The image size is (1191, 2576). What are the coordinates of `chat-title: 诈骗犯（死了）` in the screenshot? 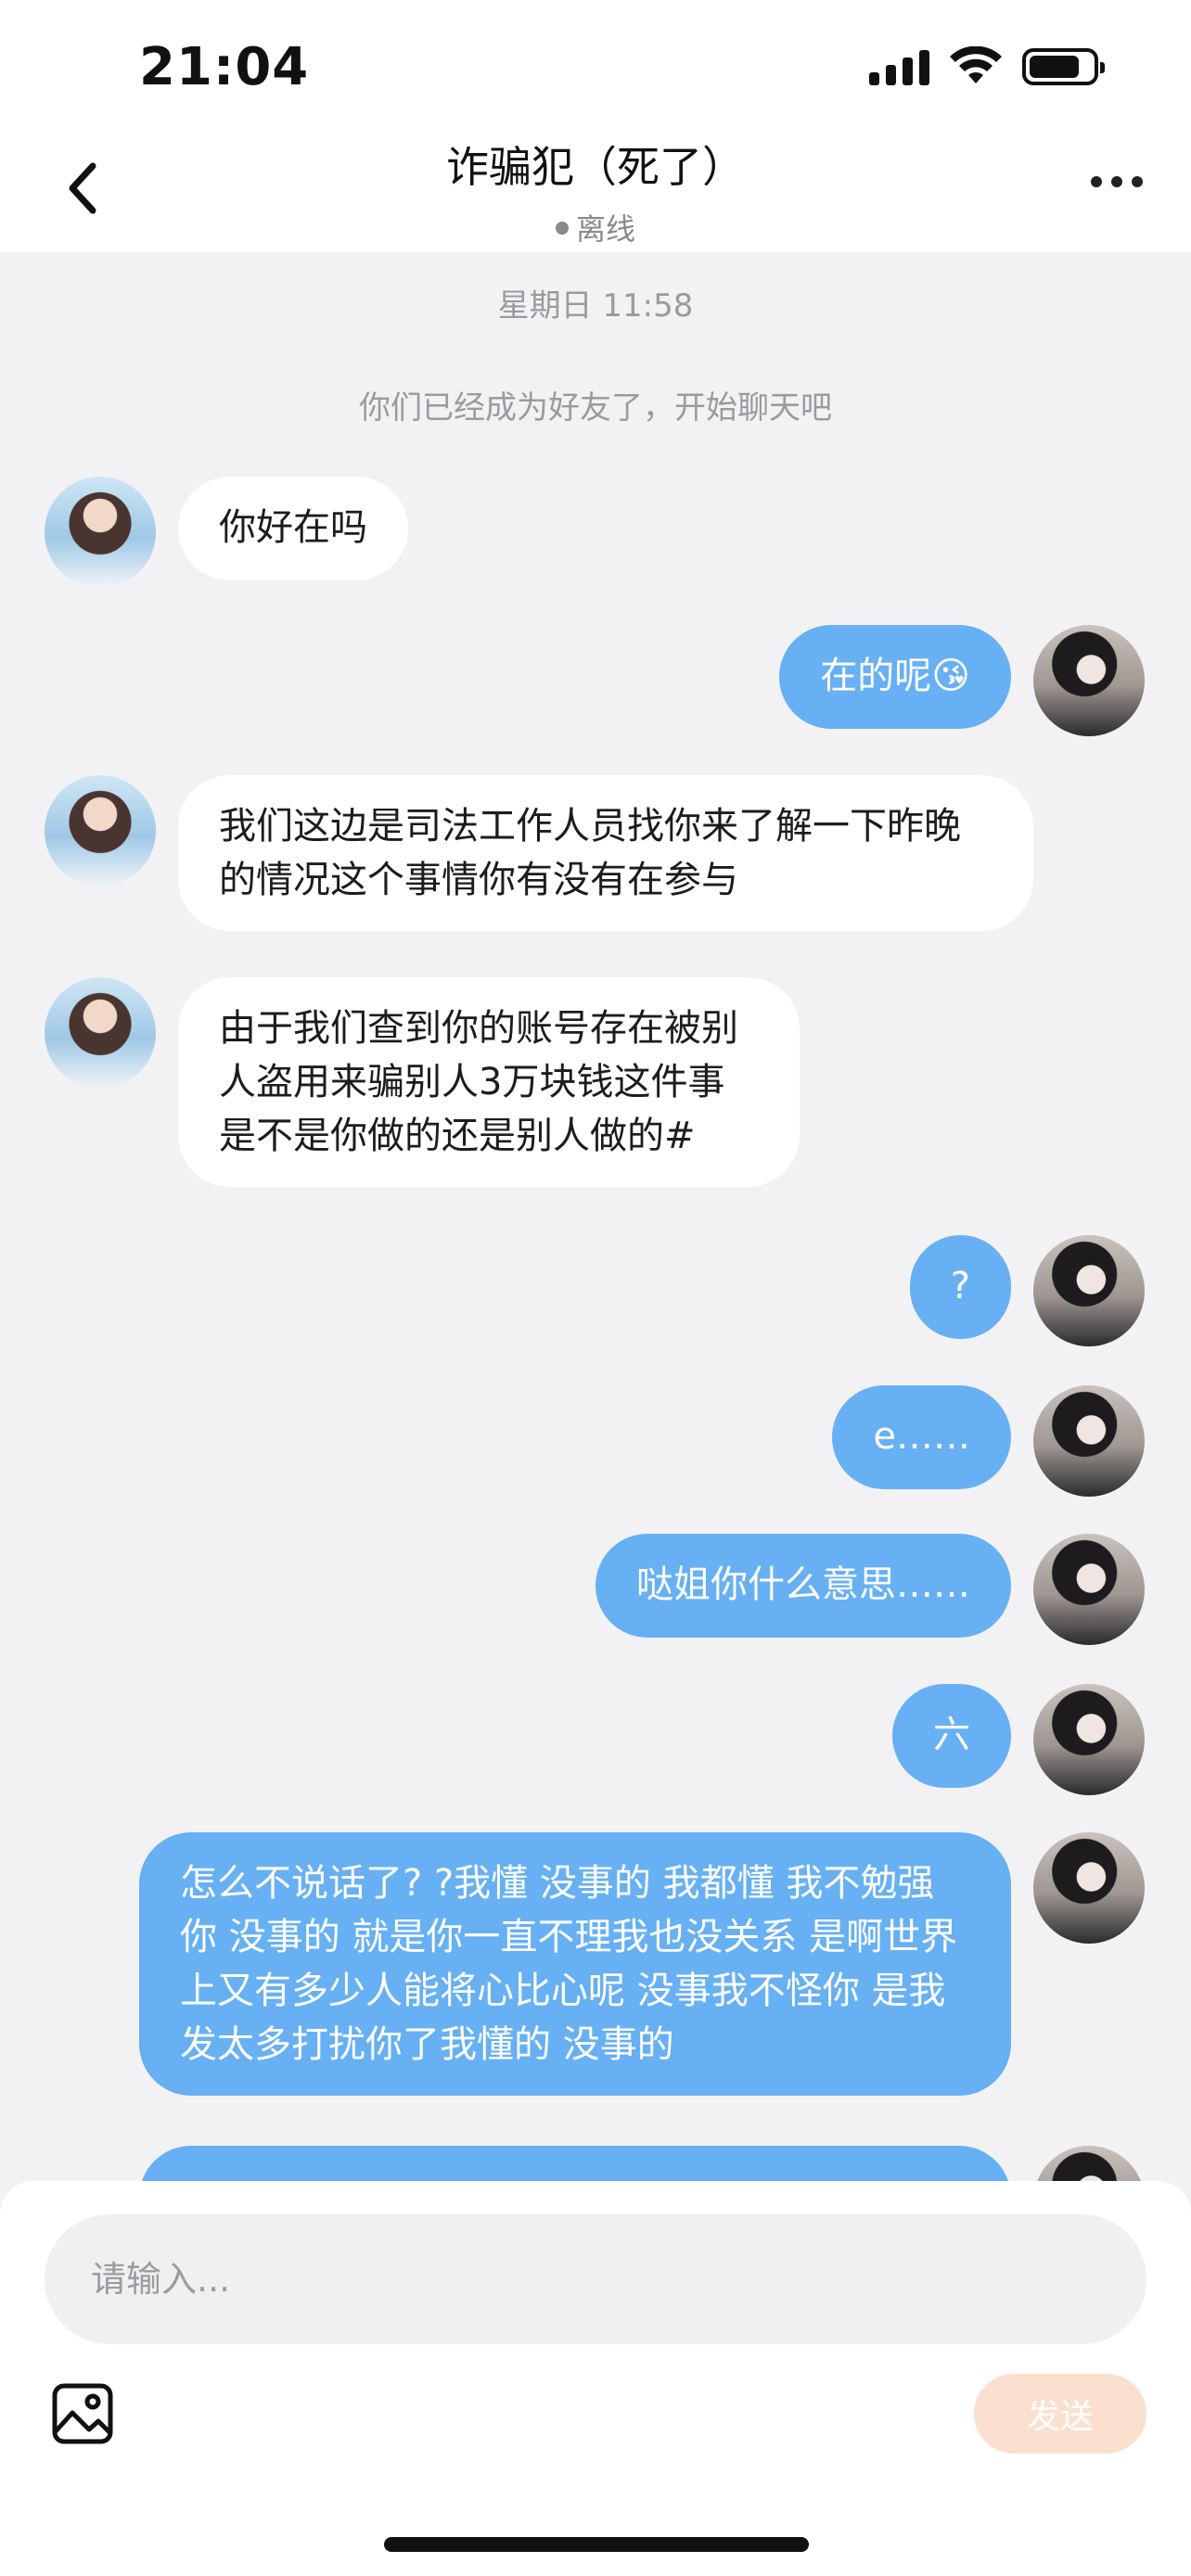 It's located at (595, 167).